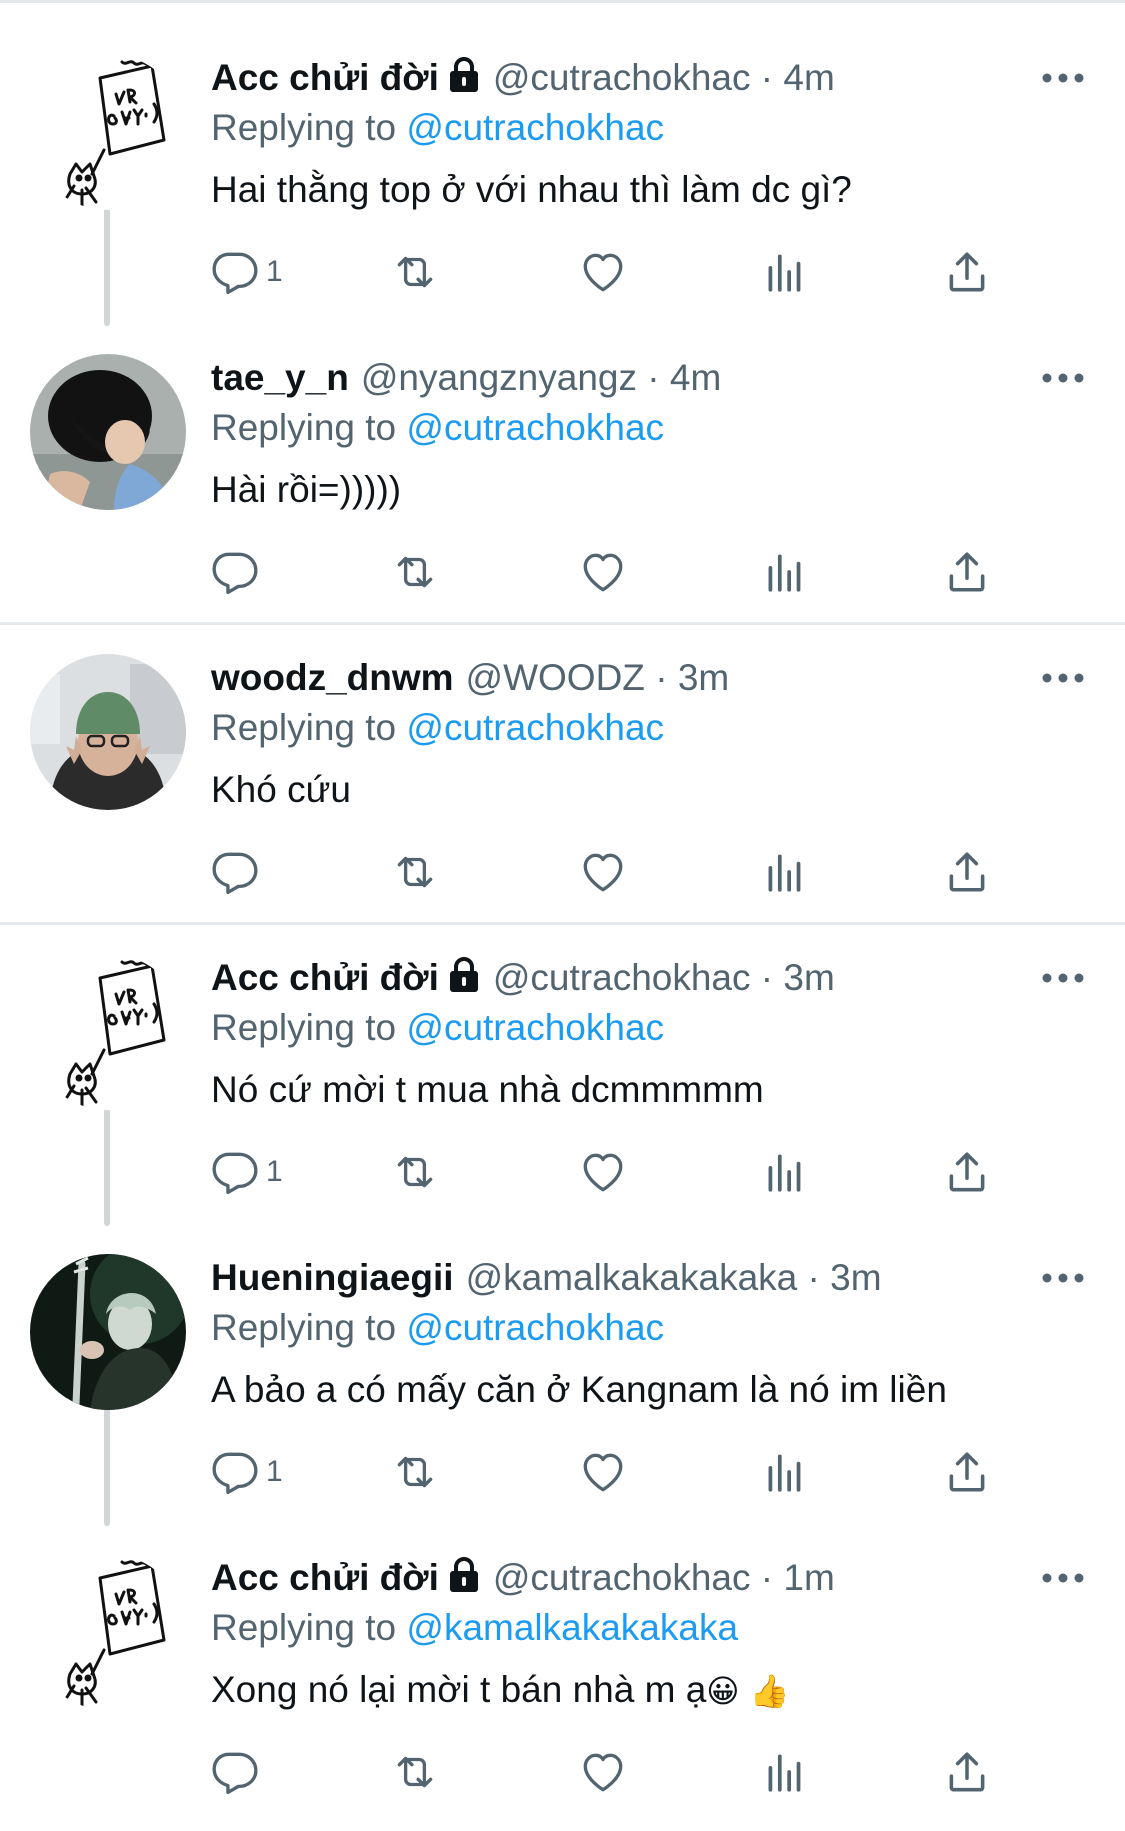  I want to click on user-handle: @WOODZ, so click(555, 677).